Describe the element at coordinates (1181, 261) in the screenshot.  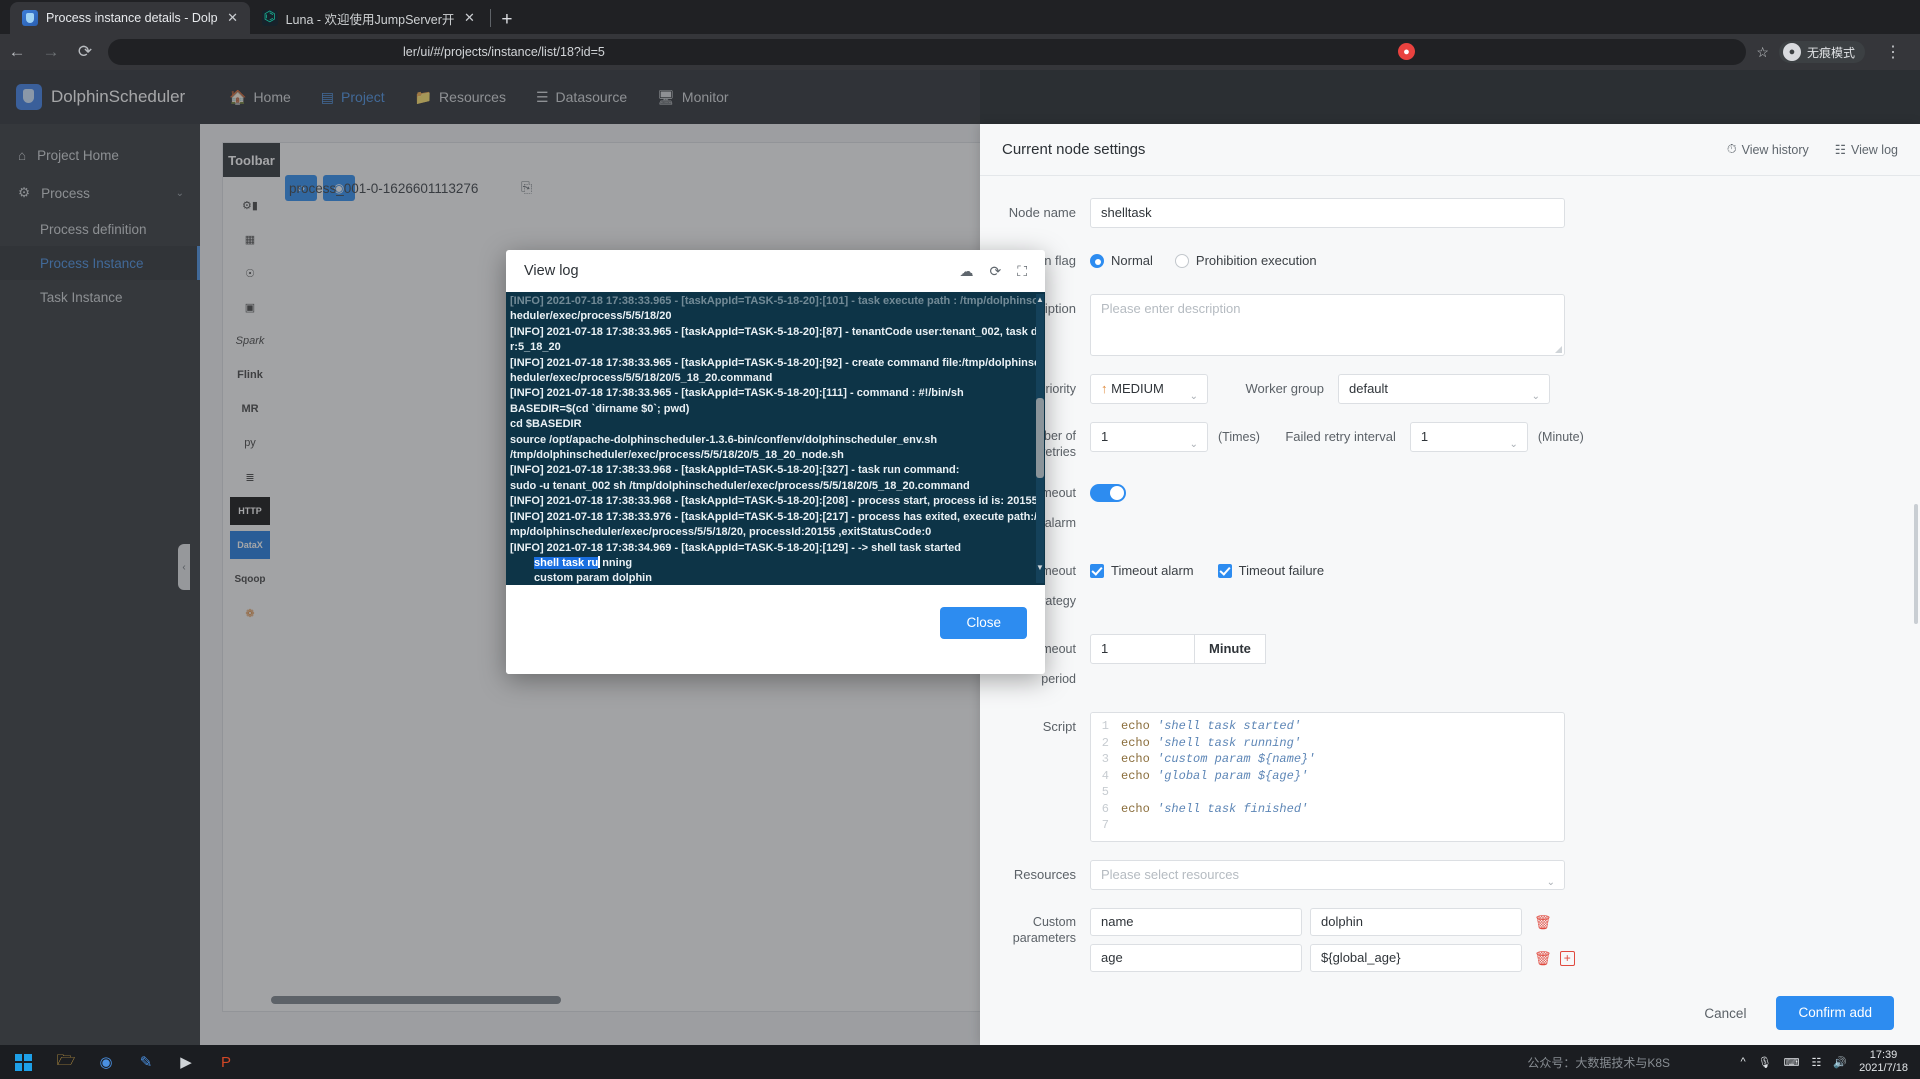
I see `radio-unselected-icon` at that location.